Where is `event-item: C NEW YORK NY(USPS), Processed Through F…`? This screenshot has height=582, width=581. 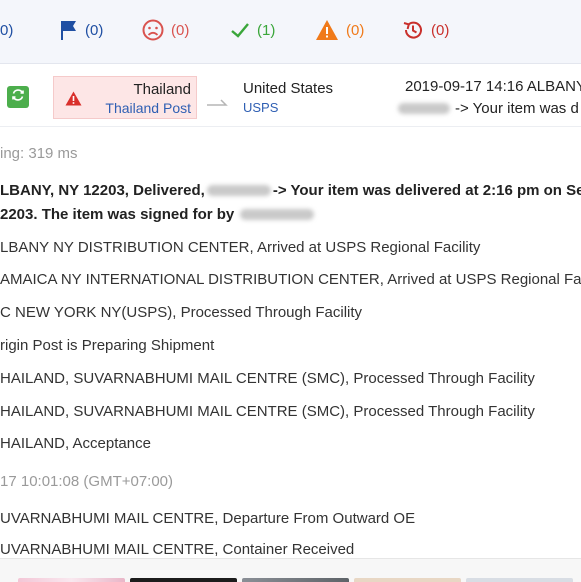 event-item: C NEW YORK NY(USPS), Processed Through F… is located at coordinates (181, 312).